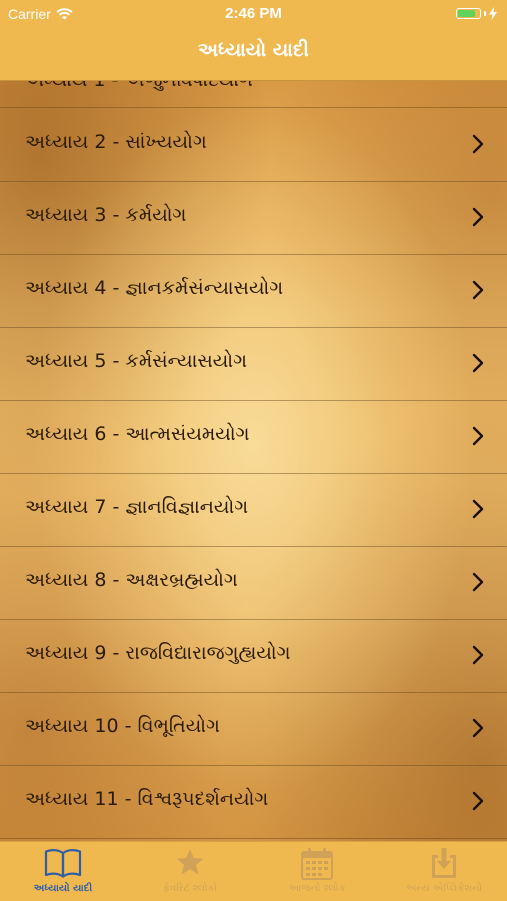 The height and width of the screenshot is (901, 507). Describe the element at coordinates (253, 583) in the screenshot. I see `chapter-row: અધ્યાય 8 - અક્ષરબ્રહ્મયોગ` at that location.